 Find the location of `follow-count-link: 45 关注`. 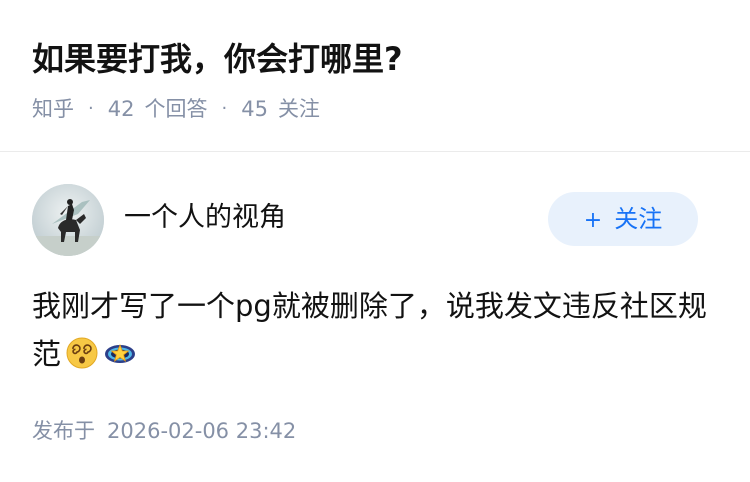

follow-count-link: 45 关注 is located at coordinates (280, 109).